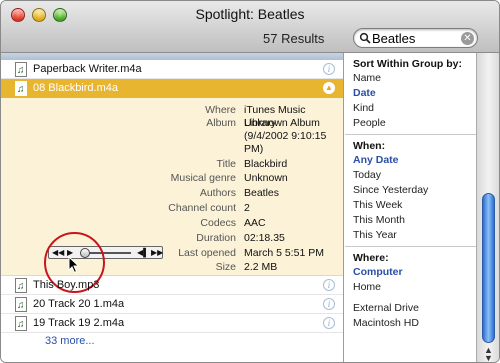 The height and width of the screenshot is (363, 500). Describe the element at coordinates (221, 123) in the screenshot. I see `detail-key: Album` at that location.